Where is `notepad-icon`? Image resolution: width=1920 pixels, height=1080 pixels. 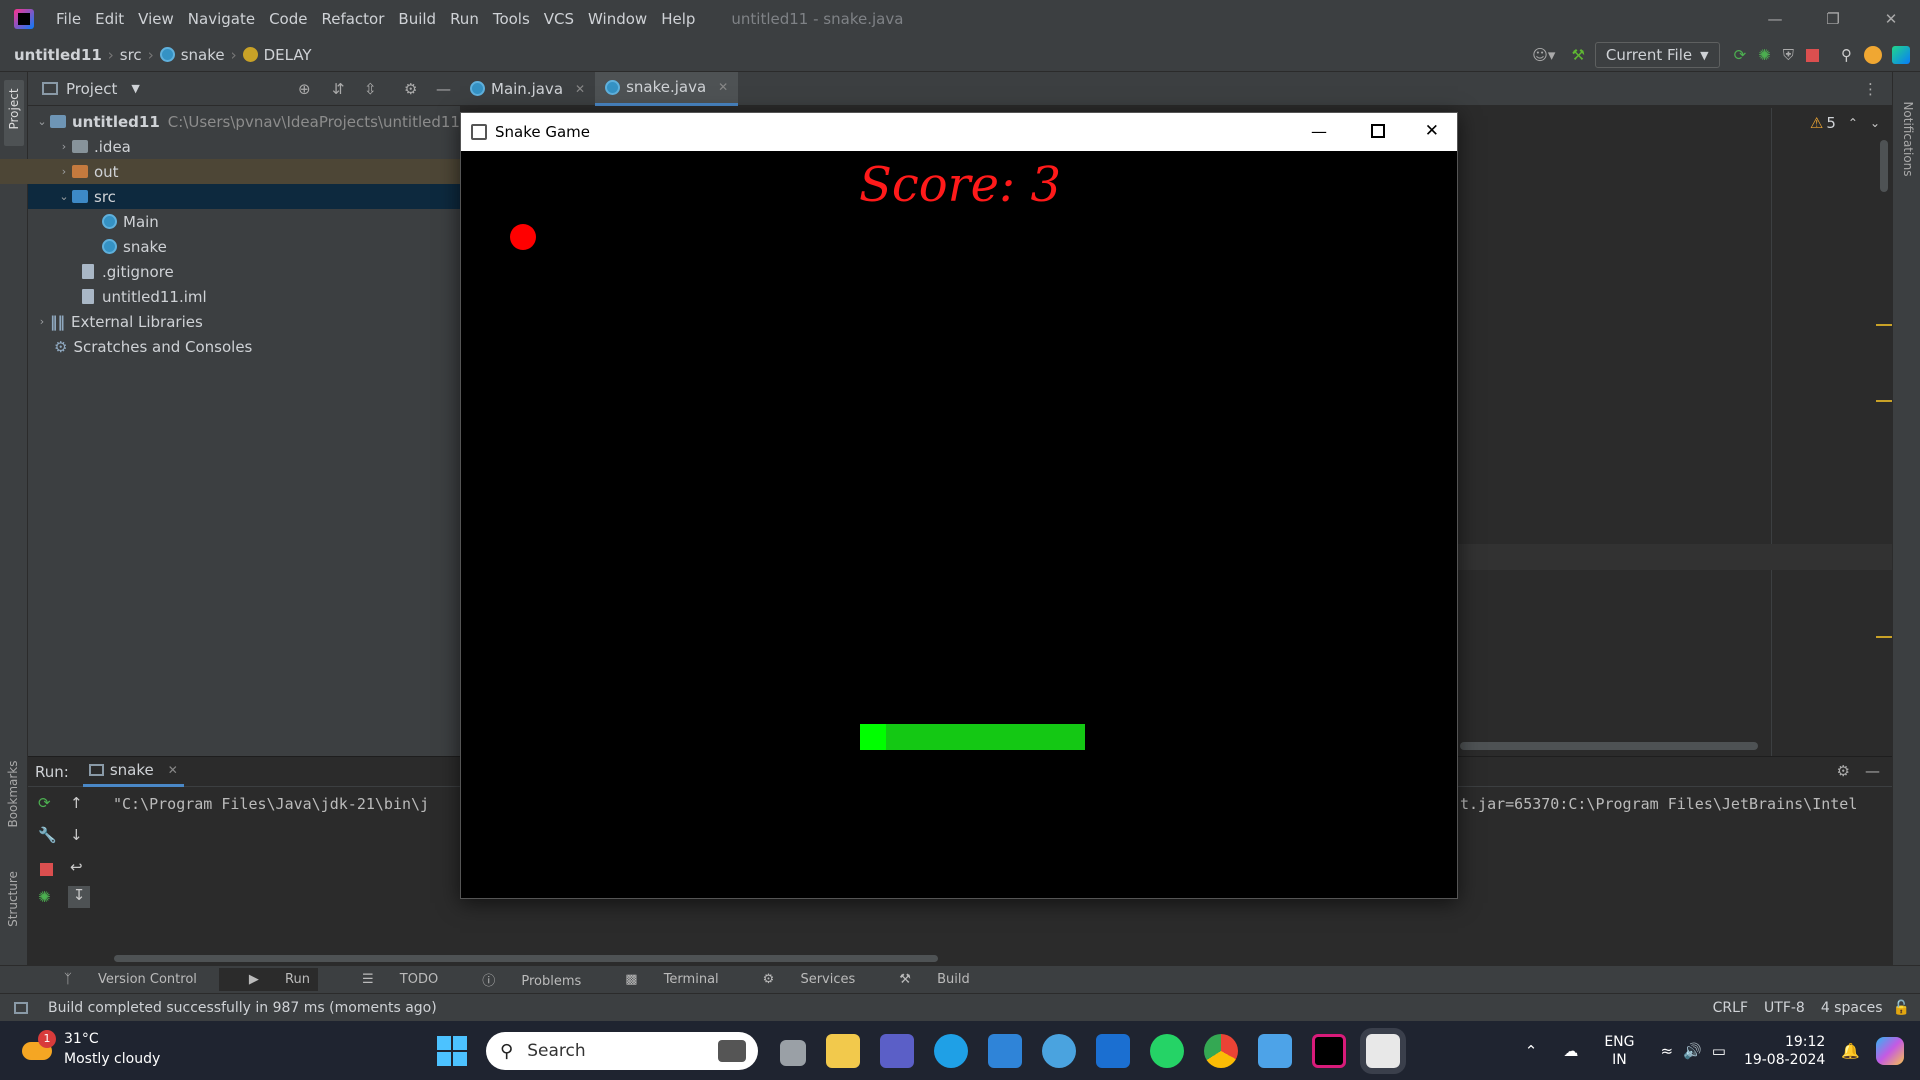 notepad-icon is located at coordinates (1275, 1051).